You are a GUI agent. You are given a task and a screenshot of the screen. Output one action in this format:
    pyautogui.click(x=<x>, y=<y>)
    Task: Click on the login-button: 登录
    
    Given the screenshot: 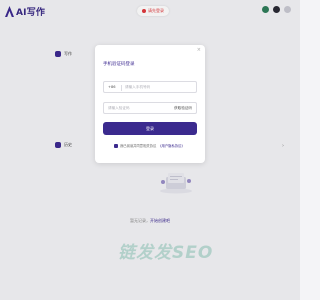 What is the action you would take?
    pyautogui.click(x=150, y=128)
    